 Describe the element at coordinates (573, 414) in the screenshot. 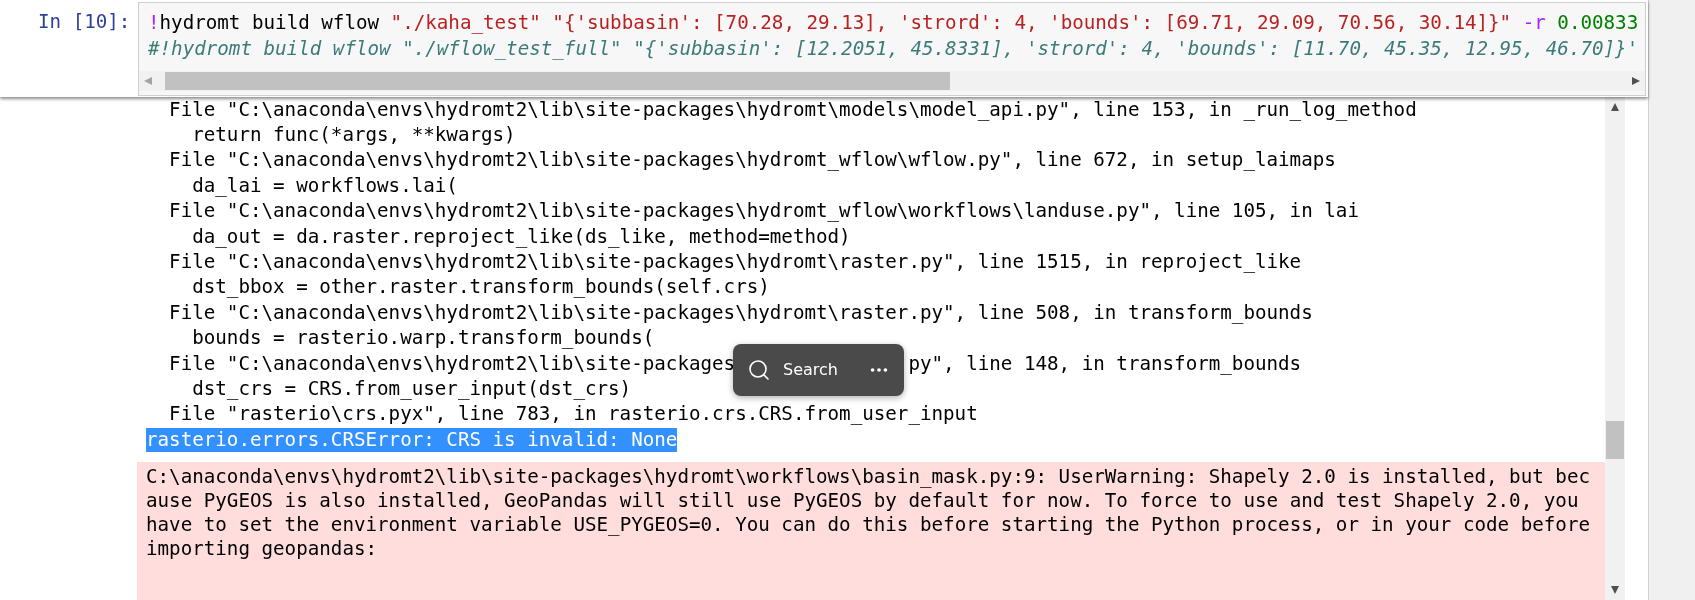

I see `traceback-line: File "rasterio\crs.pyx", line 783, in rasterio.crs.CRS.from_user_input` at that location.